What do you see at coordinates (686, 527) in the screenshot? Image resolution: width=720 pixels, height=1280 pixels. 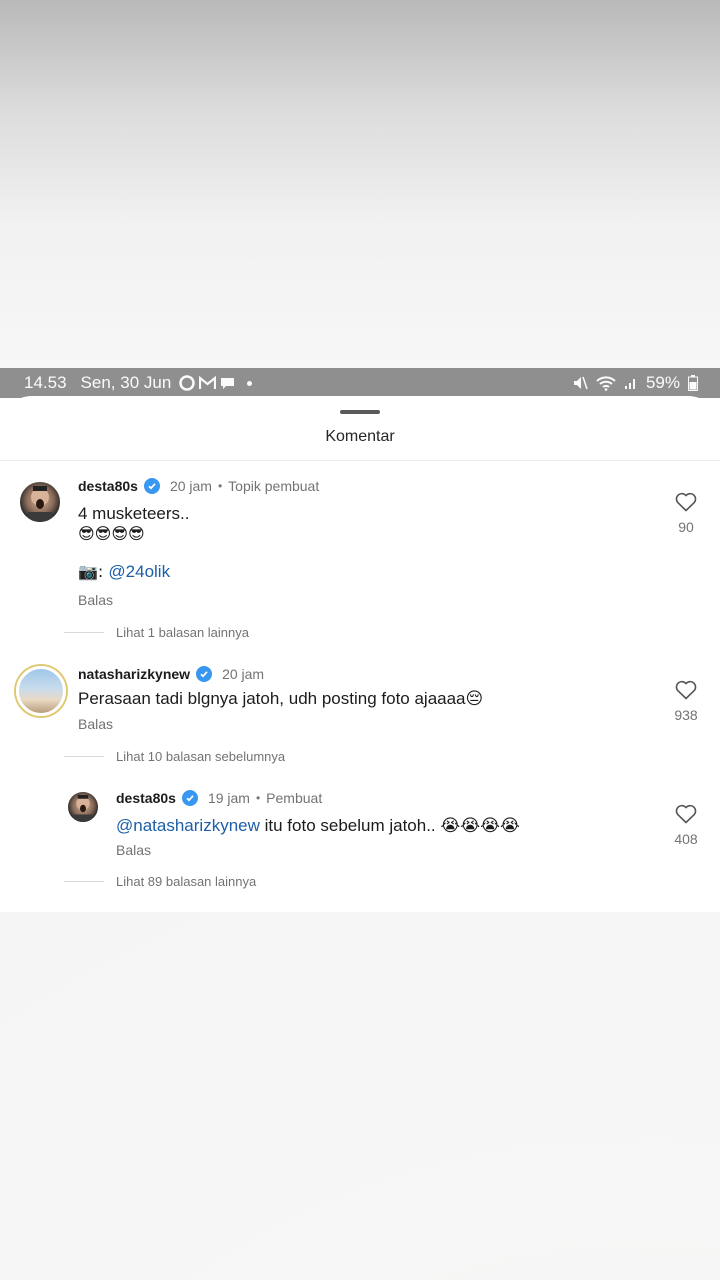 I see `like-count: 90` at bounding box center [686, 527].